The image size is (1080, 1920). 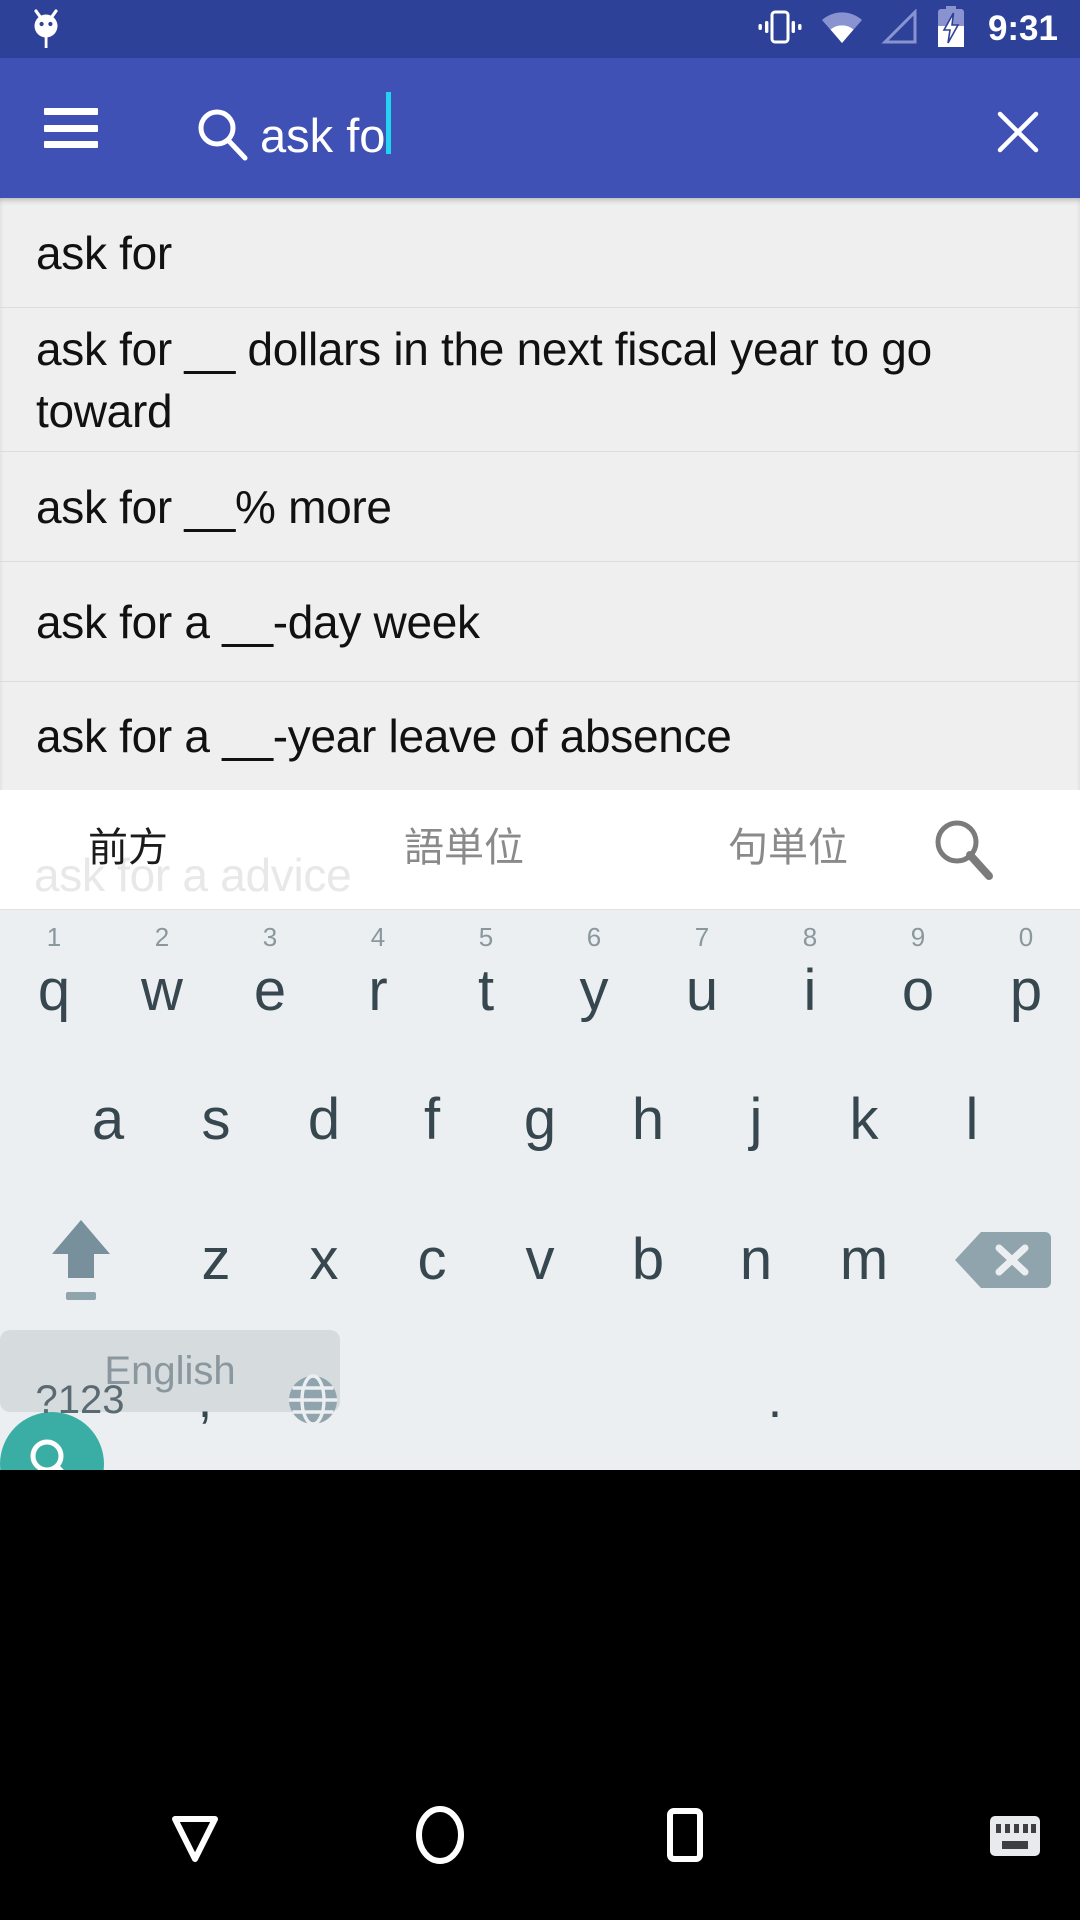 What do you see at coordinates (80, 1400) in the screenshot?
I see `symbols-key: ?123` at bounding box center [80, 1400].